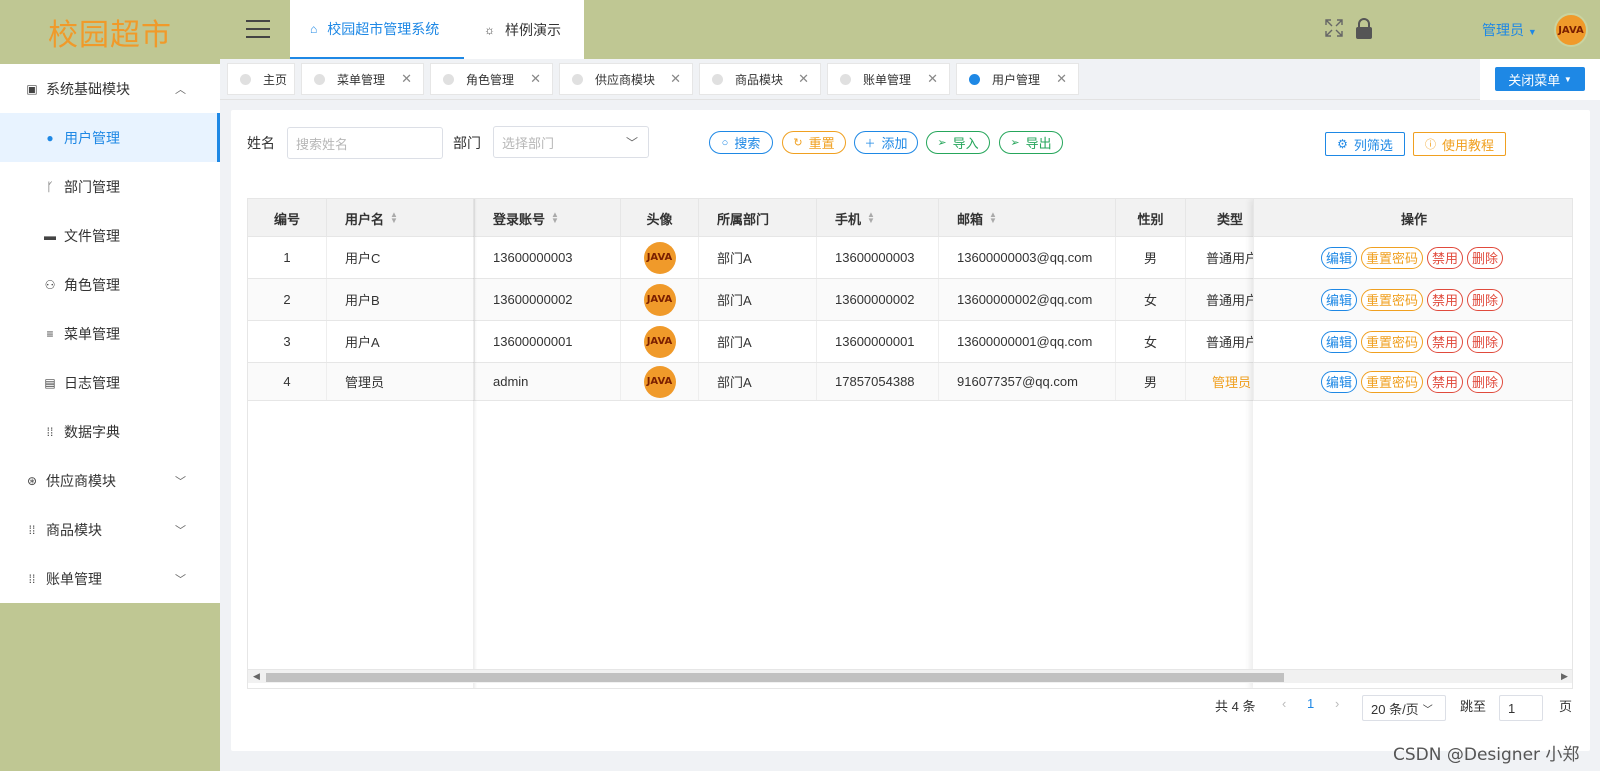  What do you see at coordinates (365, 219) in the screenshot?
I see `th-label: 用户名` at bounding box center [365, 219].